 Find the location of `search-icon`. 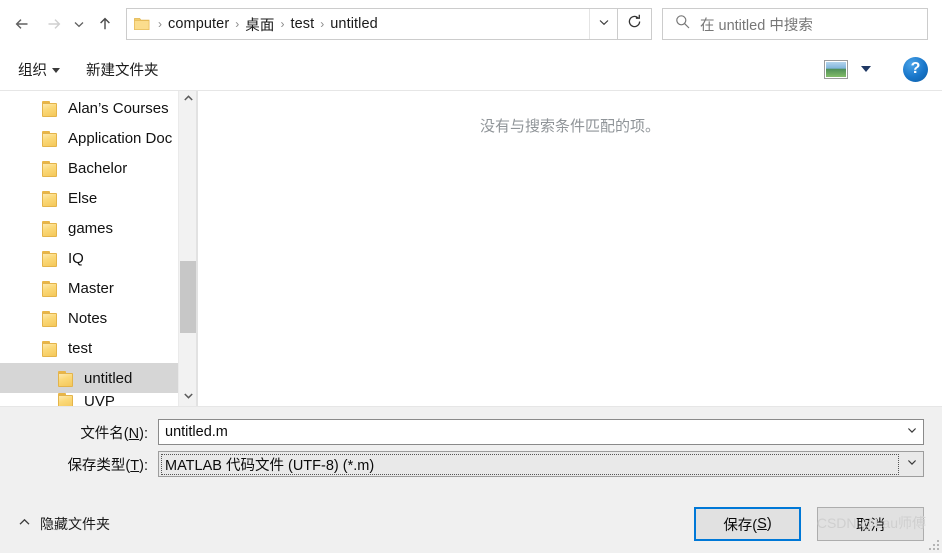

search-icon is located at coordinates (682, 24).